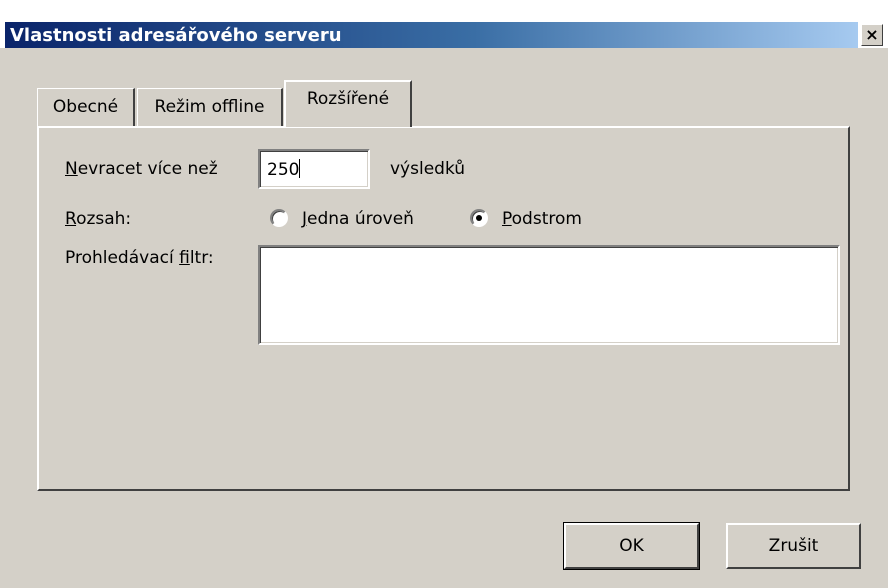 The image size is (888, 588). I want to click on radio-podstrom, so click(479, 218).